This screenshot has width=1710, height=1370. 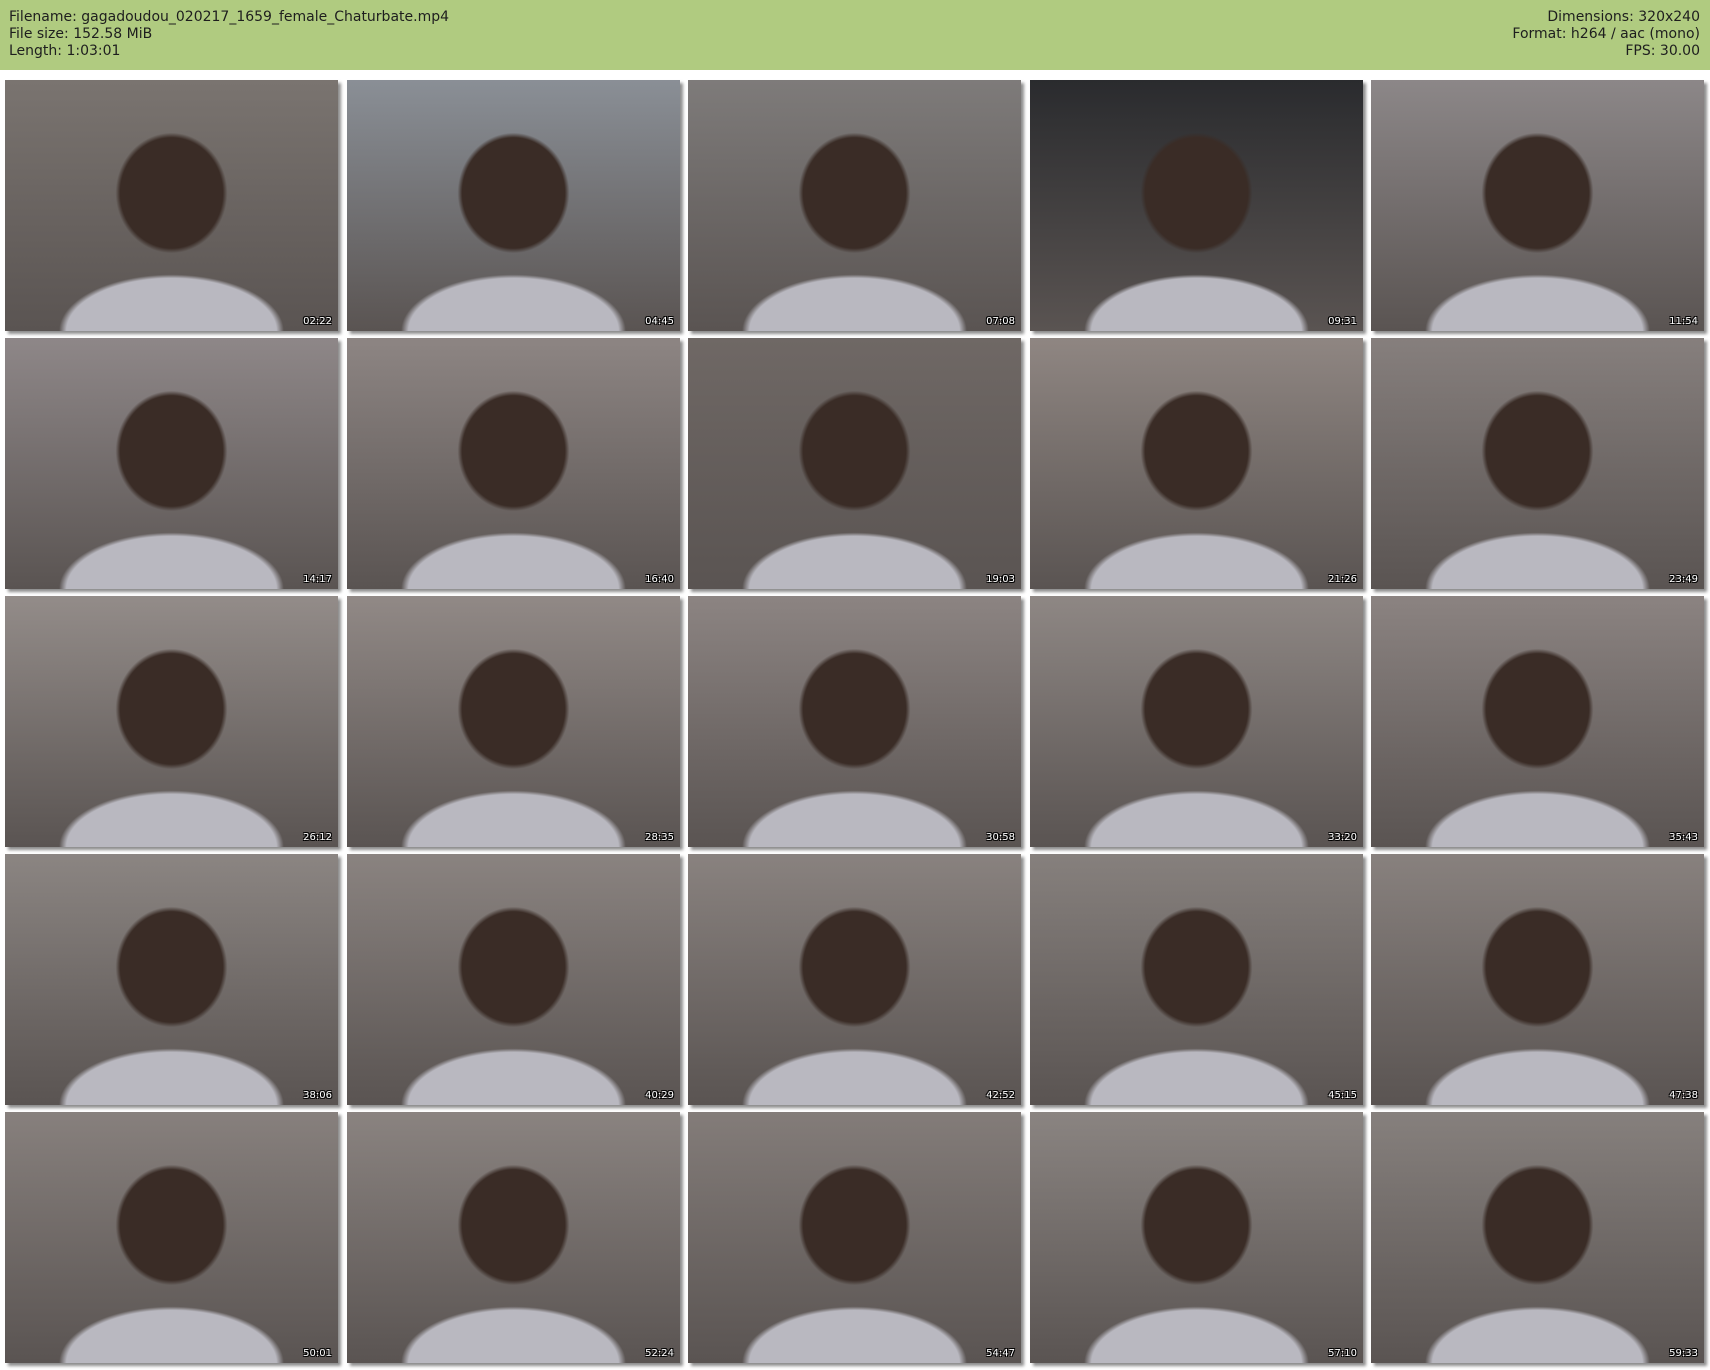 I want to click on timestamp-label: 52:24, so click(x=659, y=1353).